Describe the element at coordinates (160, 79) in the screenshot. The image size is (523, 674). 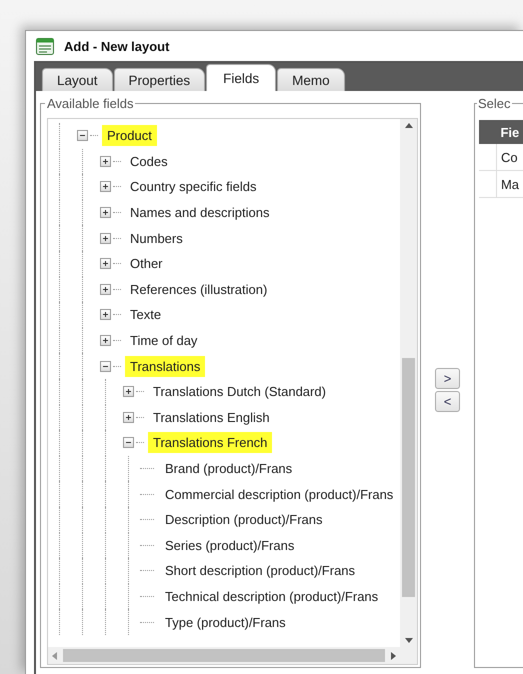
I see `tab: Properties` at that location.